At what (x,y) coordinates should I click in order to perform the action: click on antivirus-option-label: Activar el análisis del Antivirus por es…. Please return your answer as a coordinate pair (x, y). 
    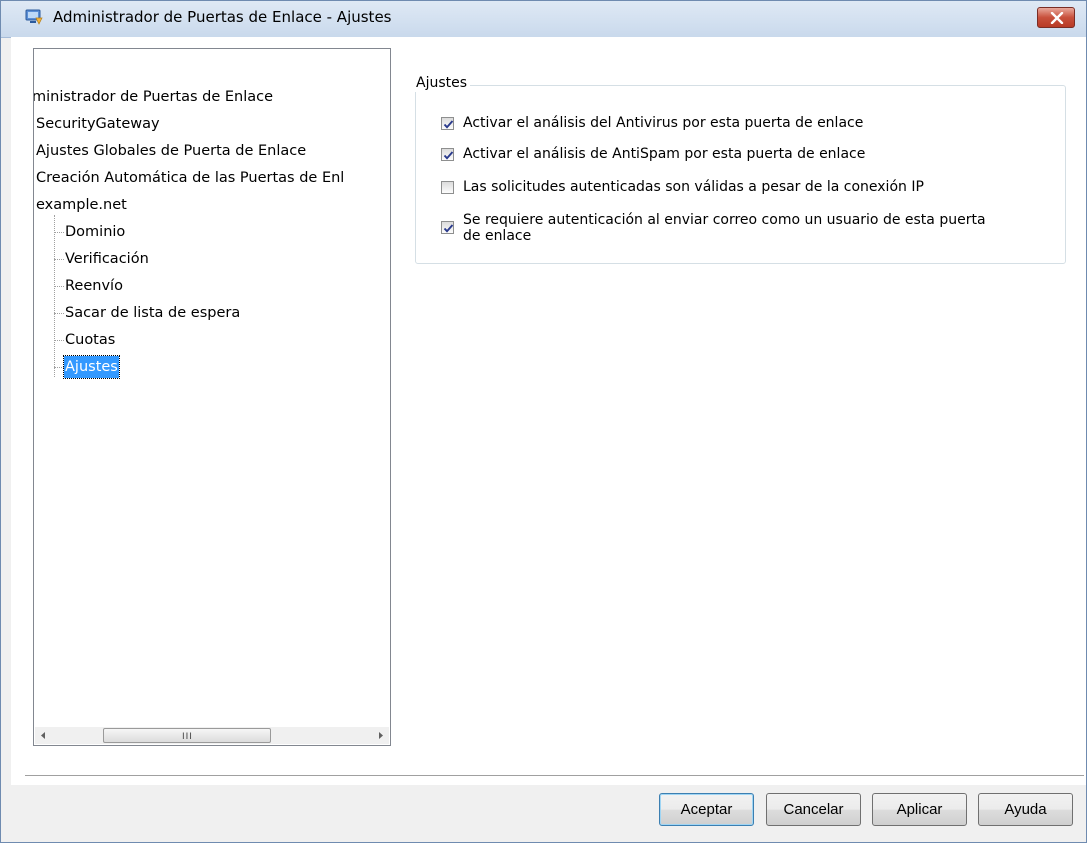
    Looking at the image, I should click on (663, 123).